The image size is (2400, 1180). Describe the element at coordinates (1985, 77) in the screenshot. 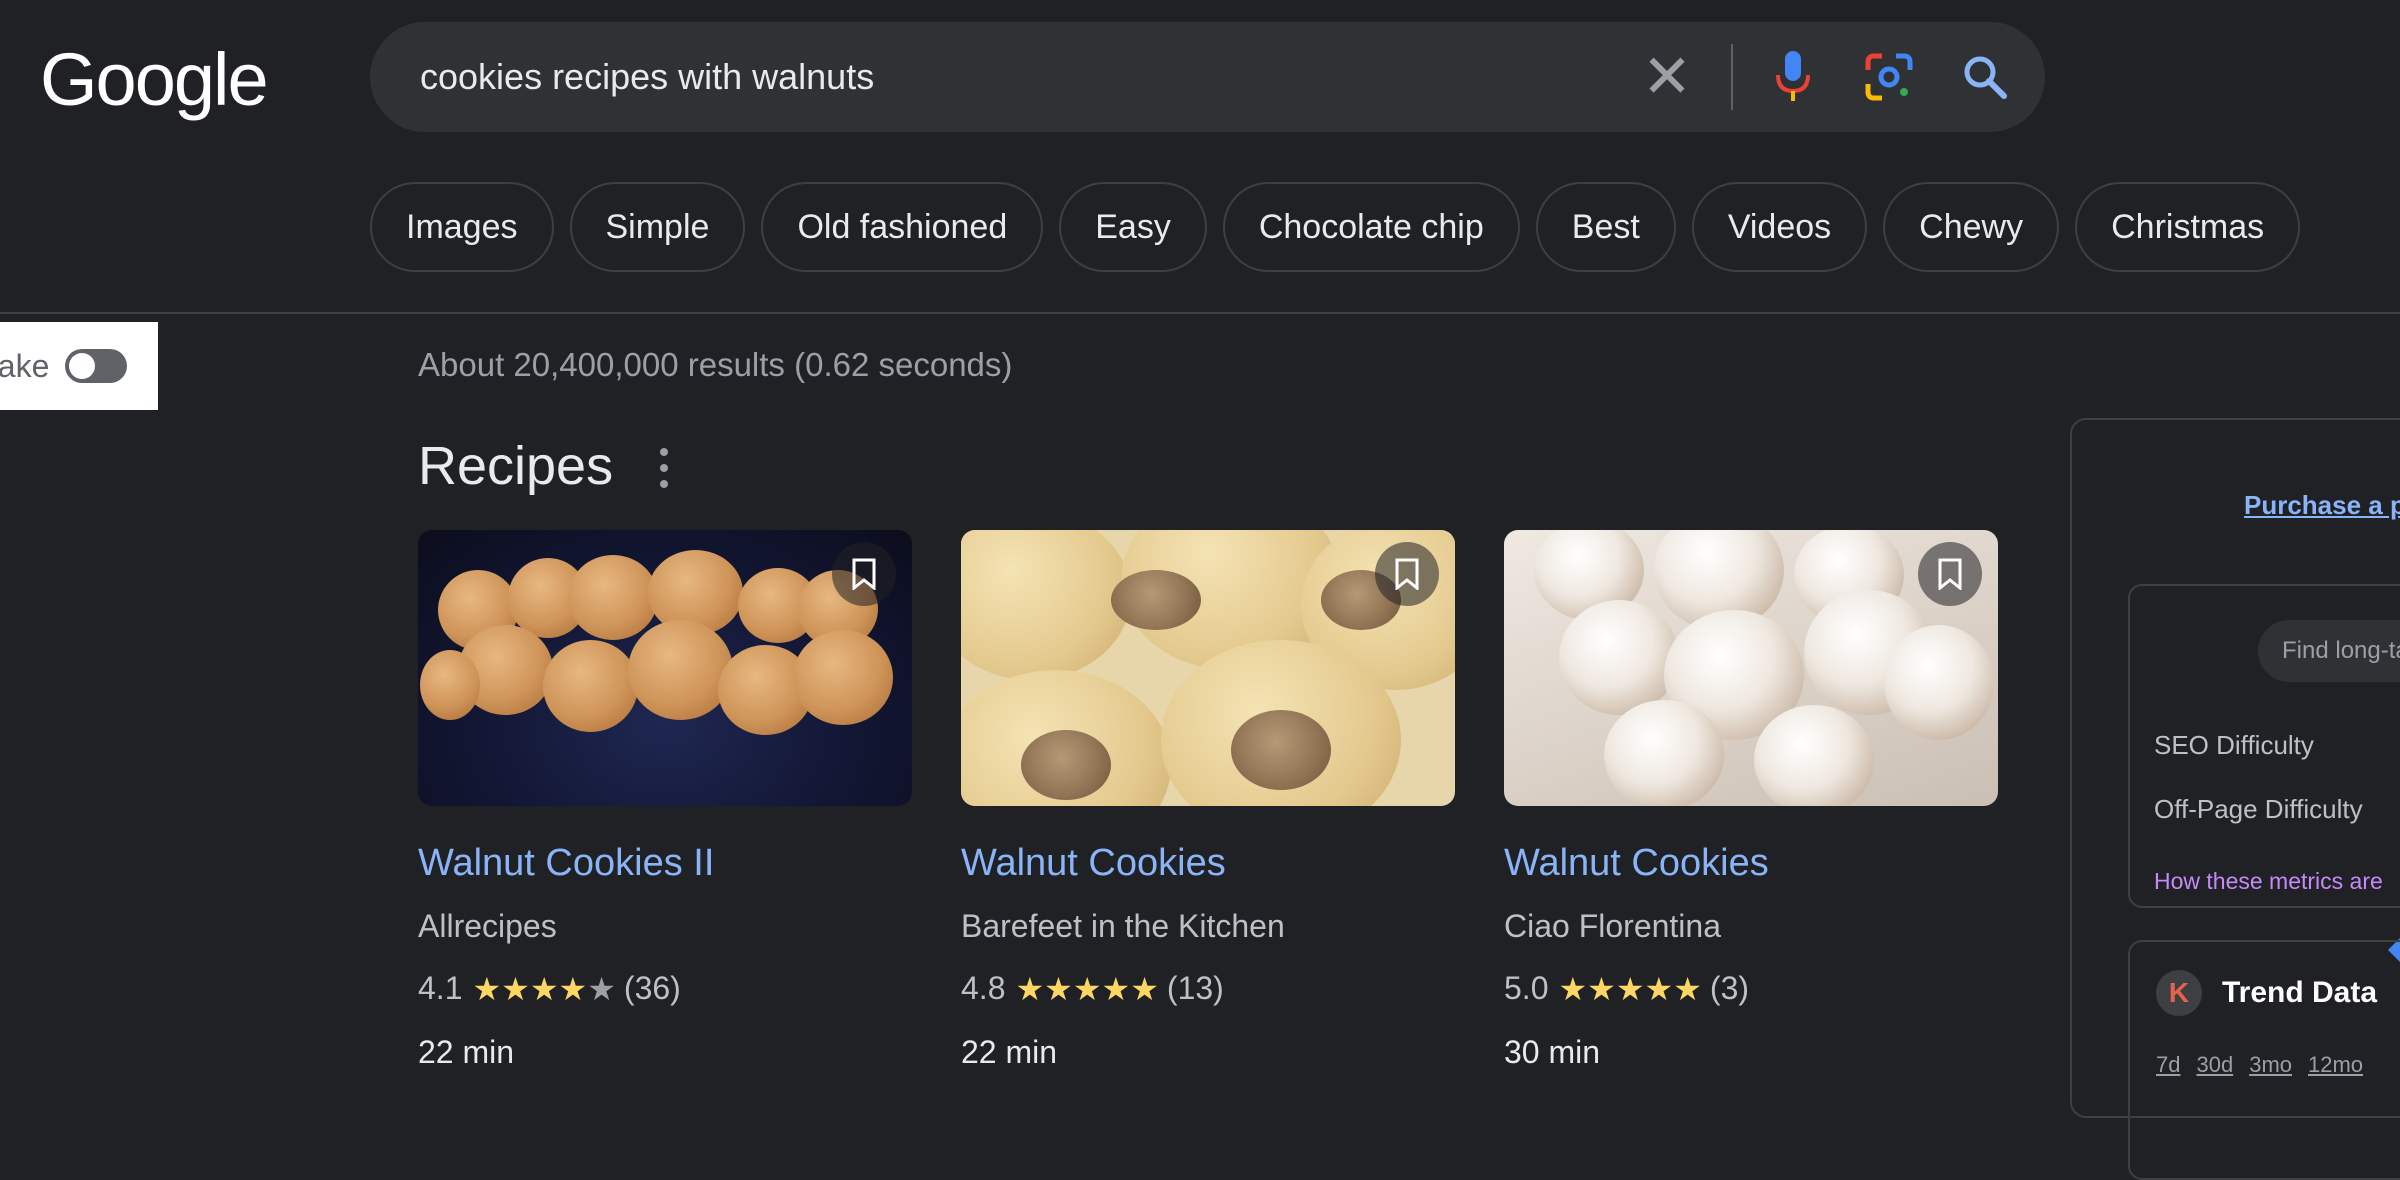

I see `search-icon` at that location.